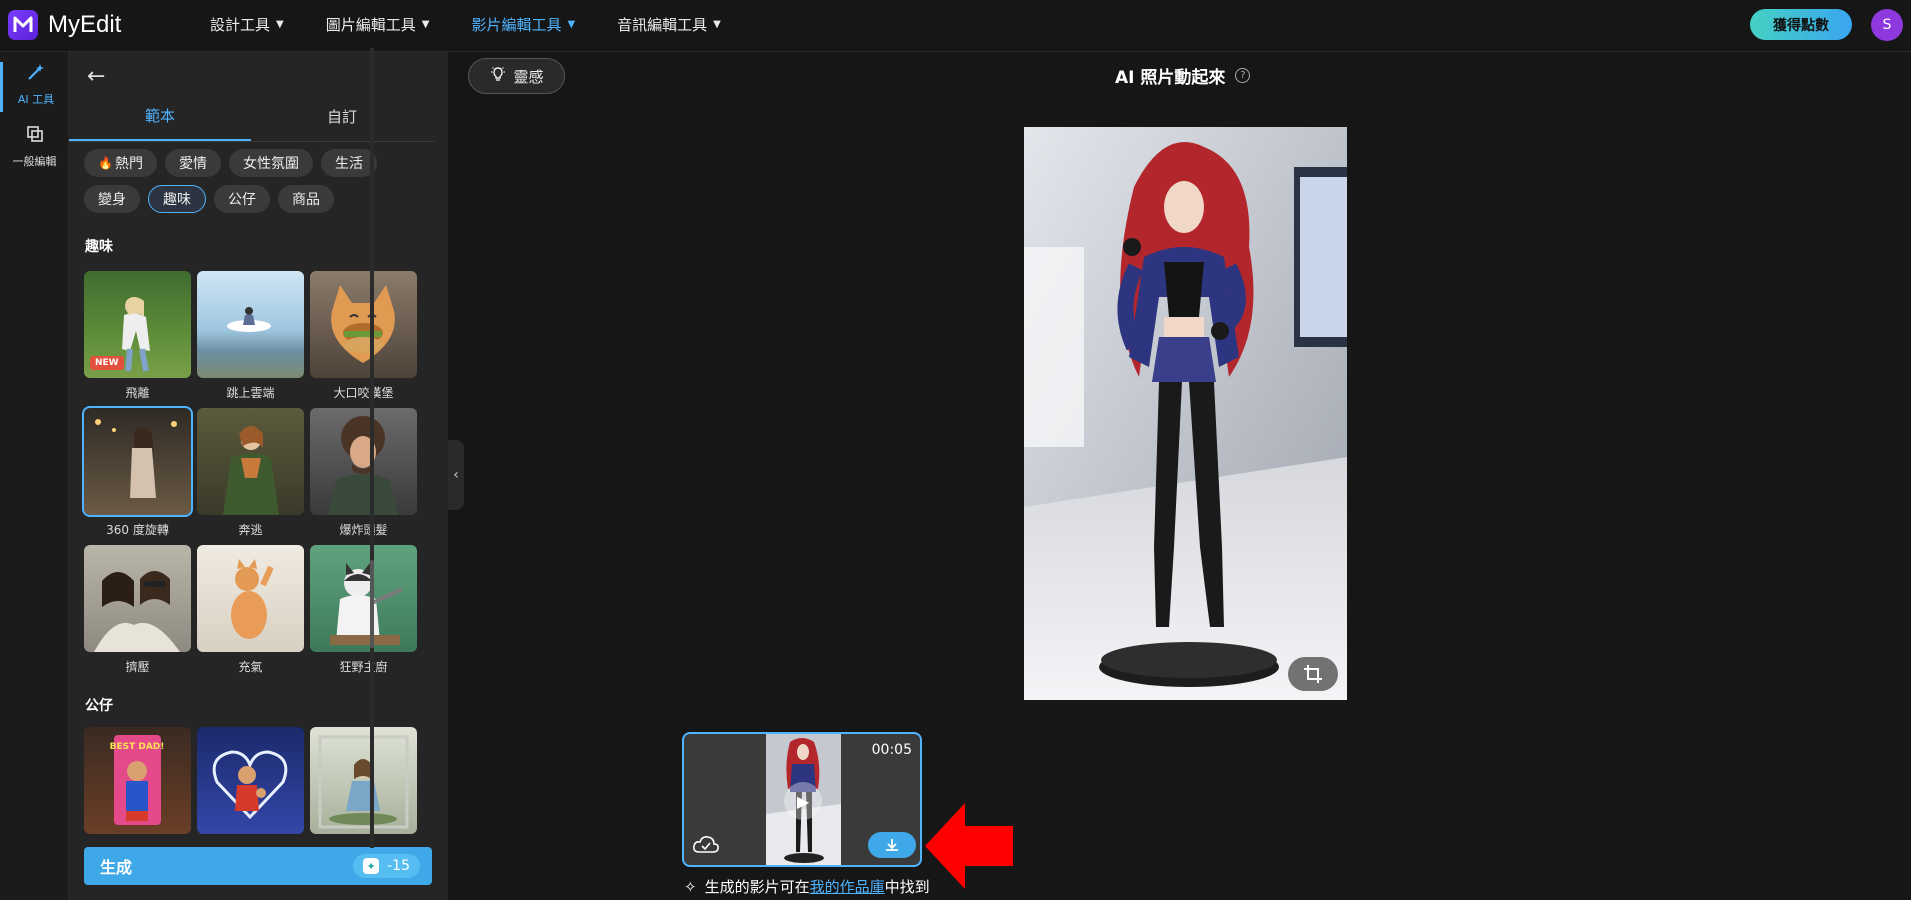  I want to click on chip-love: 愛情, so click(192, 163).